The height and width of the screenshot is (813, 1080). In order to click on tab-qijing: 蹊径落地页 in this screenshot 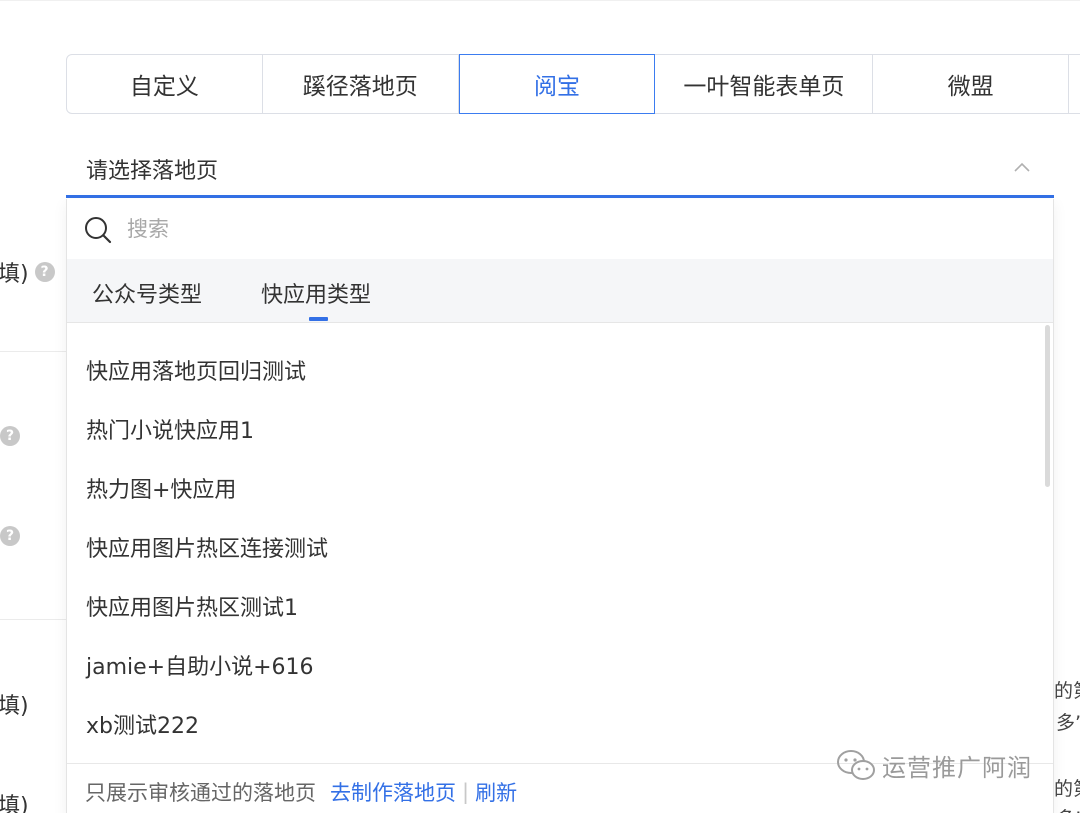, I will do `click(361, 84)`.